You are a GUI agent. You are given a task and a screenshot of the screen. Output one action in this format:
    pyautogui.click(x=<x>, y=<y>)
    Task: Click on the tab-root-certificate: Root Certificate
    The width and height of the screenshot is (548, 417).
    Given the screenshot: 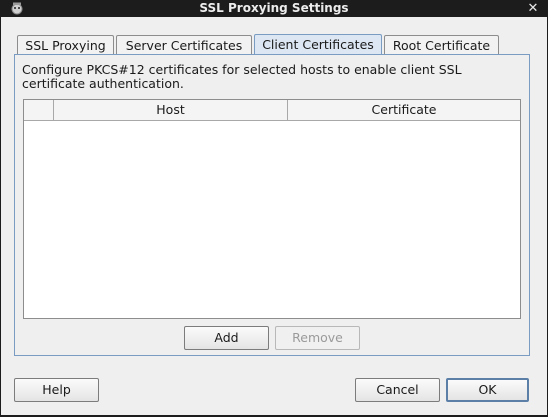 What is the action you would take?
    pyautogui.click(x=441, y=44)
    